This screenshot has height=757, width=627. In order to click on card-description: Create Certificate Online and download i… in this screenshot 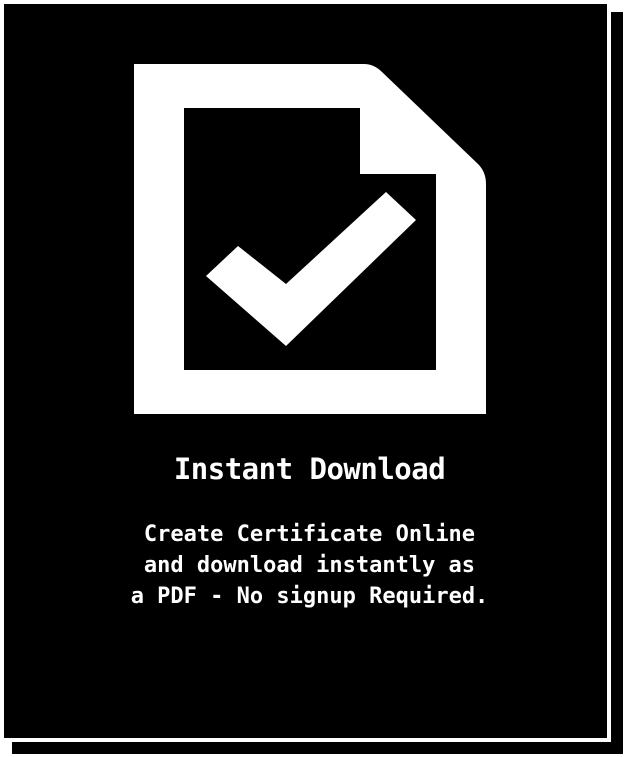, I will do `click(309, 565)`.